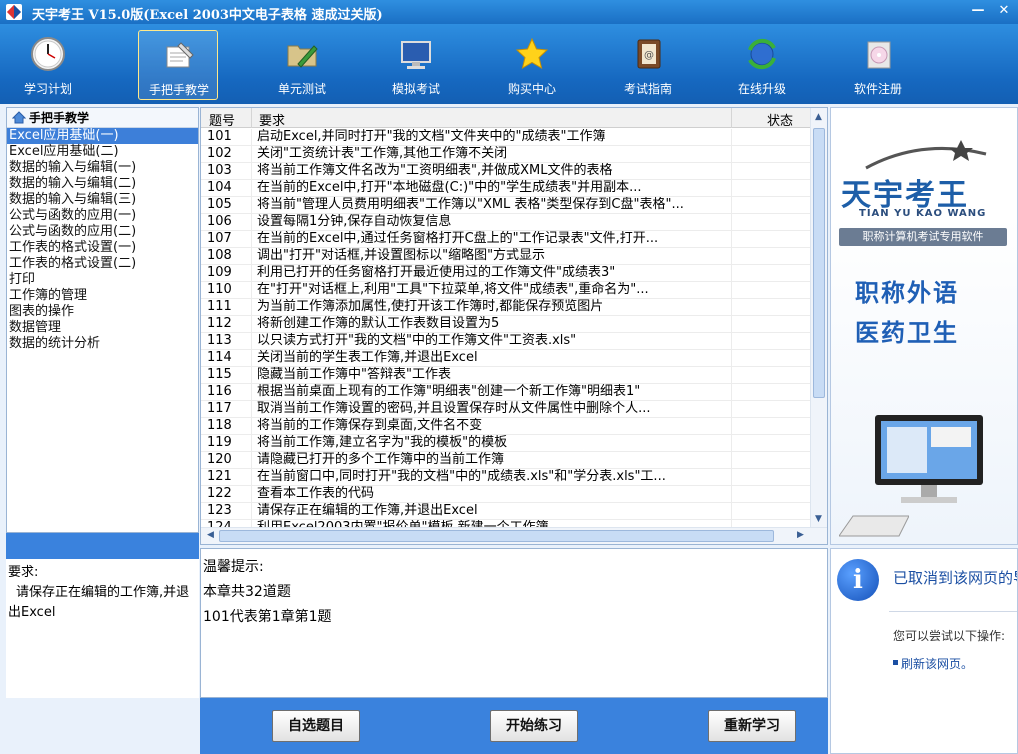 The width and height of the screenshot is (1018, 754). What do you see at coordinates (219, 153) in the screenshot?
I see `question-number: 102` at bounding box center [219, 153].